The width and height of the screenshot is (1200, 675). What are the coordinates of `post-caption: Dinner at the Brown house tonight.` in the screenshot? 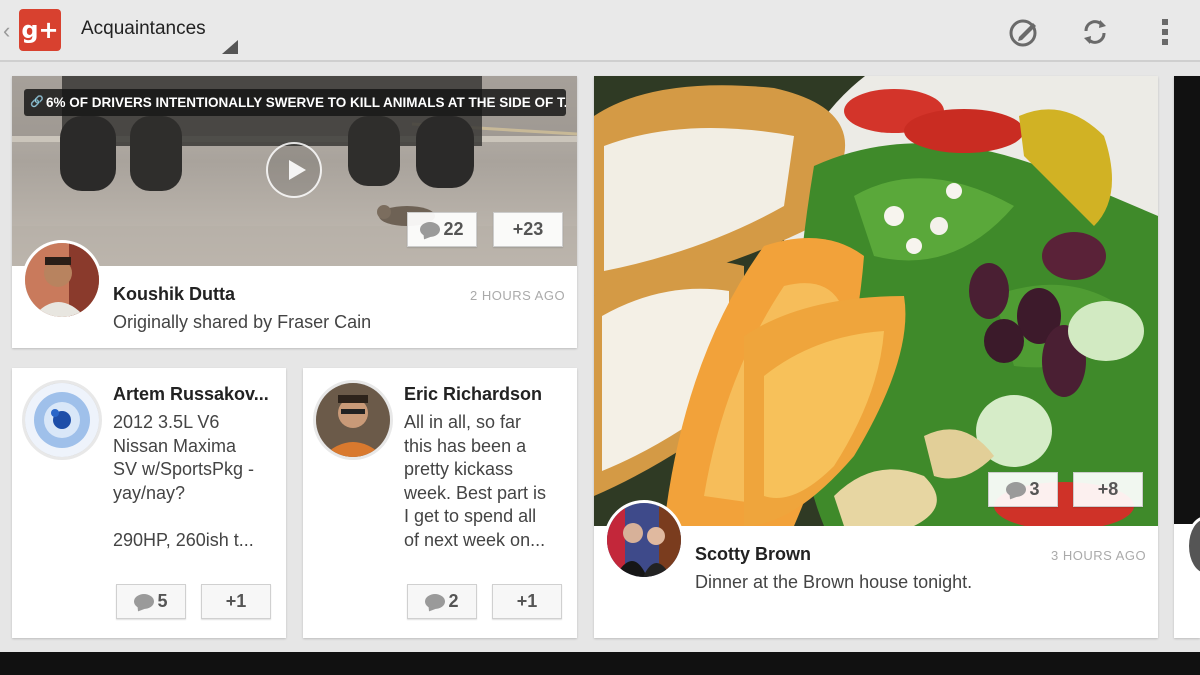 It's located at (834, 582).